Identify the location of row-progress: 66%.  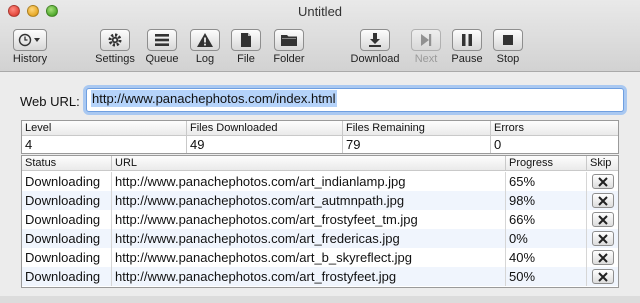
(546, 219).